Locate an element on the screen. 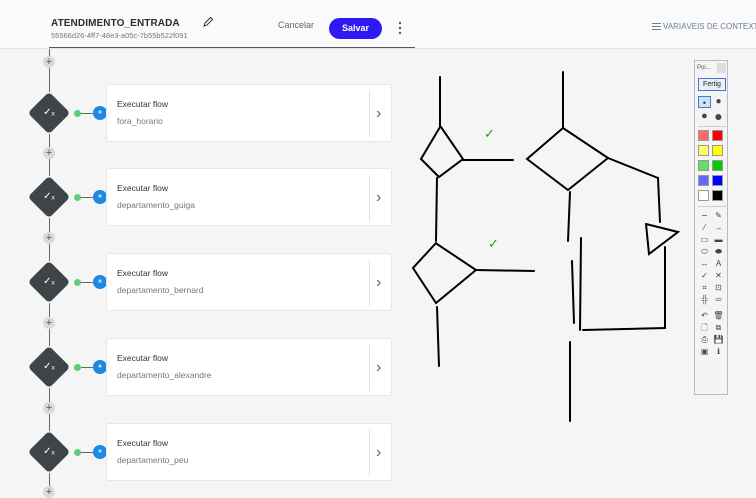 This screenshot has width=756, height=498. cross-stamp-icon: ✕ is located at coordinates (718, 276).